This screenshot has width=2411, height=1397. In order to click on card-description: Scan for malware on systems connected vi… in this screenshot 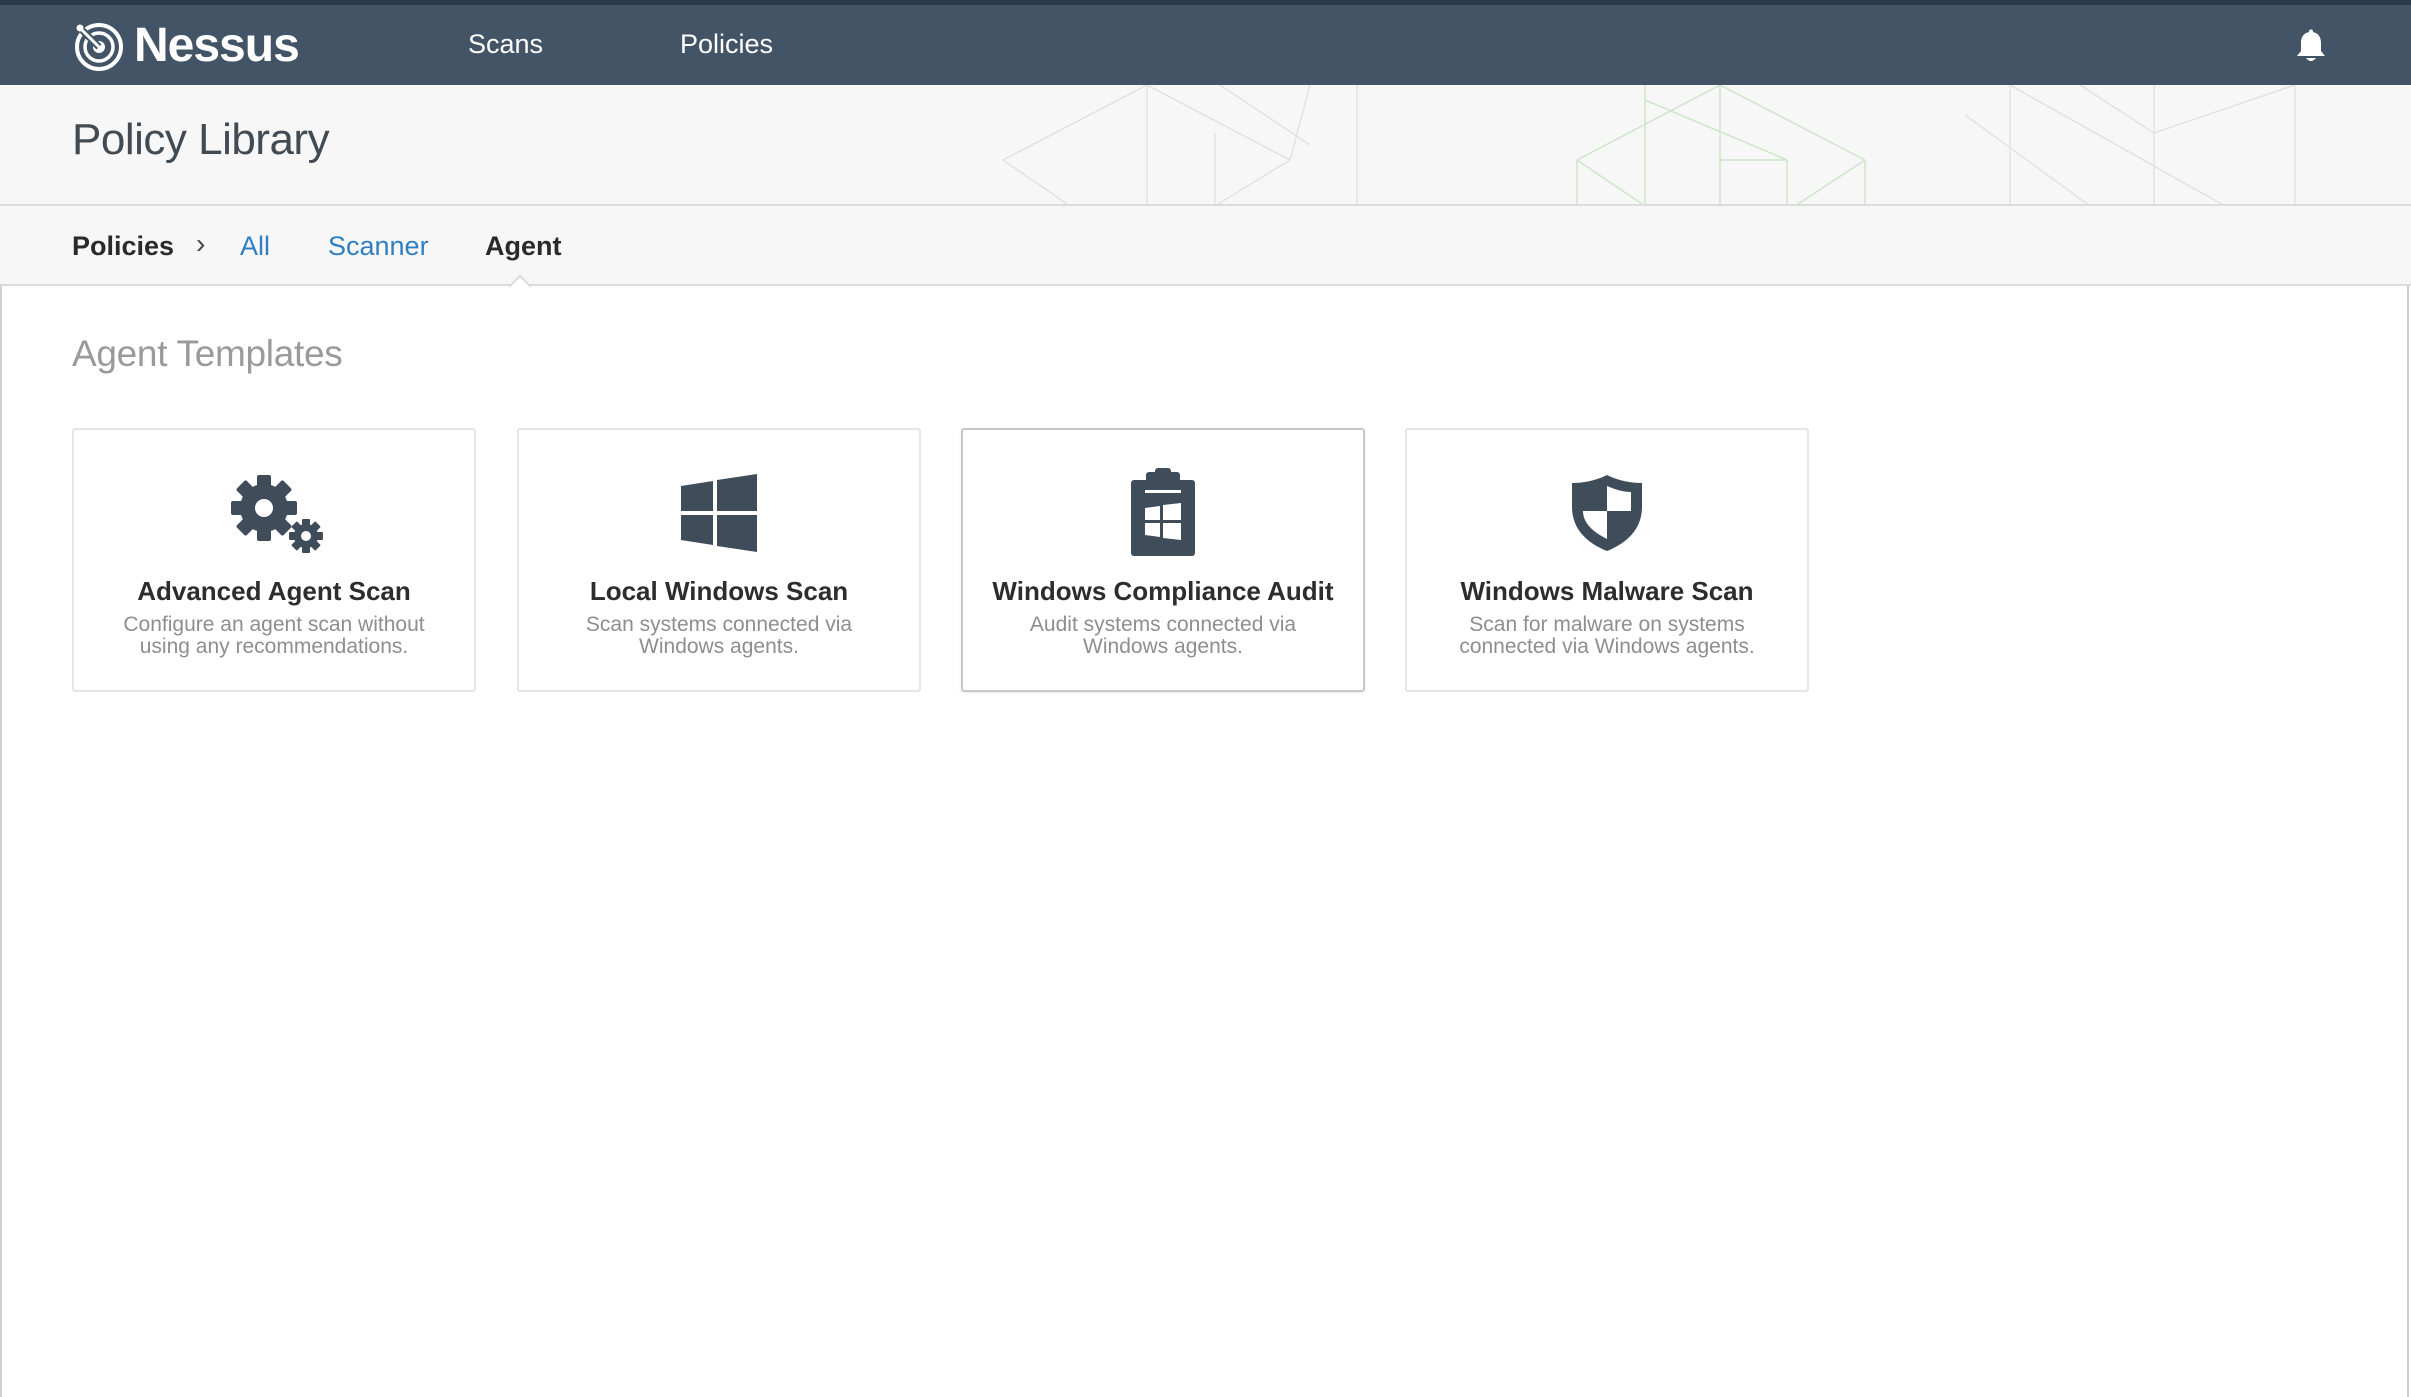, I will do `click(1607, 636)`.